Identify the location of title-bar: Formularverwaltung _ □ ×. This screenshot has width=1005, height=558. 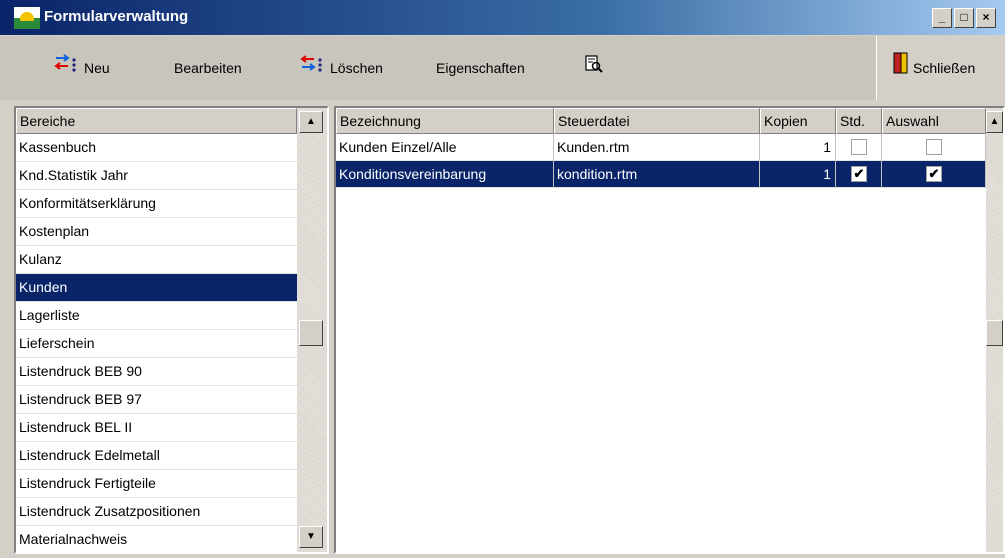
(502, 17).